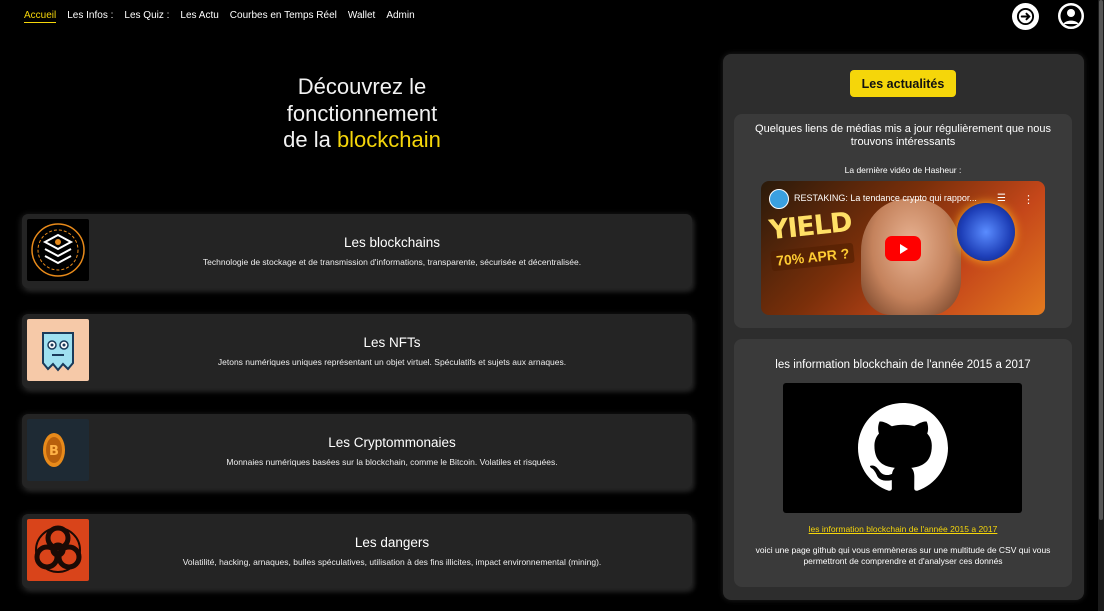  I want to click on card-title: Les Cryptommonaies, so click(392, 442).